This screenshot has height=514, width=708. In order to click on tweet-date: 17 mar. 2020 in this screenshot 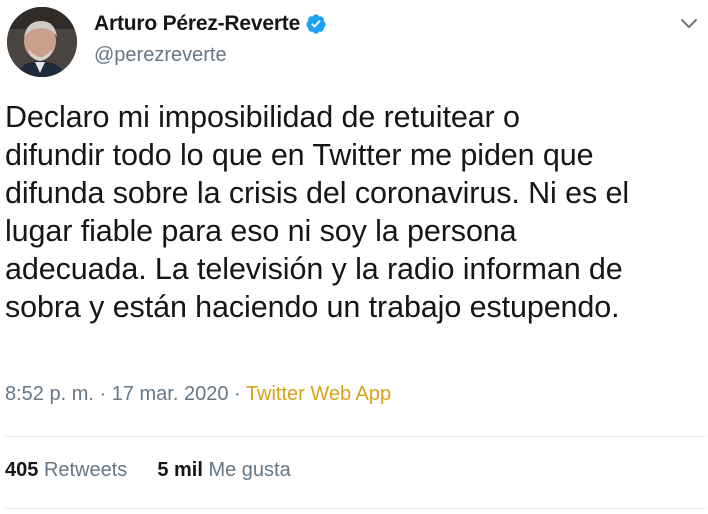, I will do `click(170, 394)`.